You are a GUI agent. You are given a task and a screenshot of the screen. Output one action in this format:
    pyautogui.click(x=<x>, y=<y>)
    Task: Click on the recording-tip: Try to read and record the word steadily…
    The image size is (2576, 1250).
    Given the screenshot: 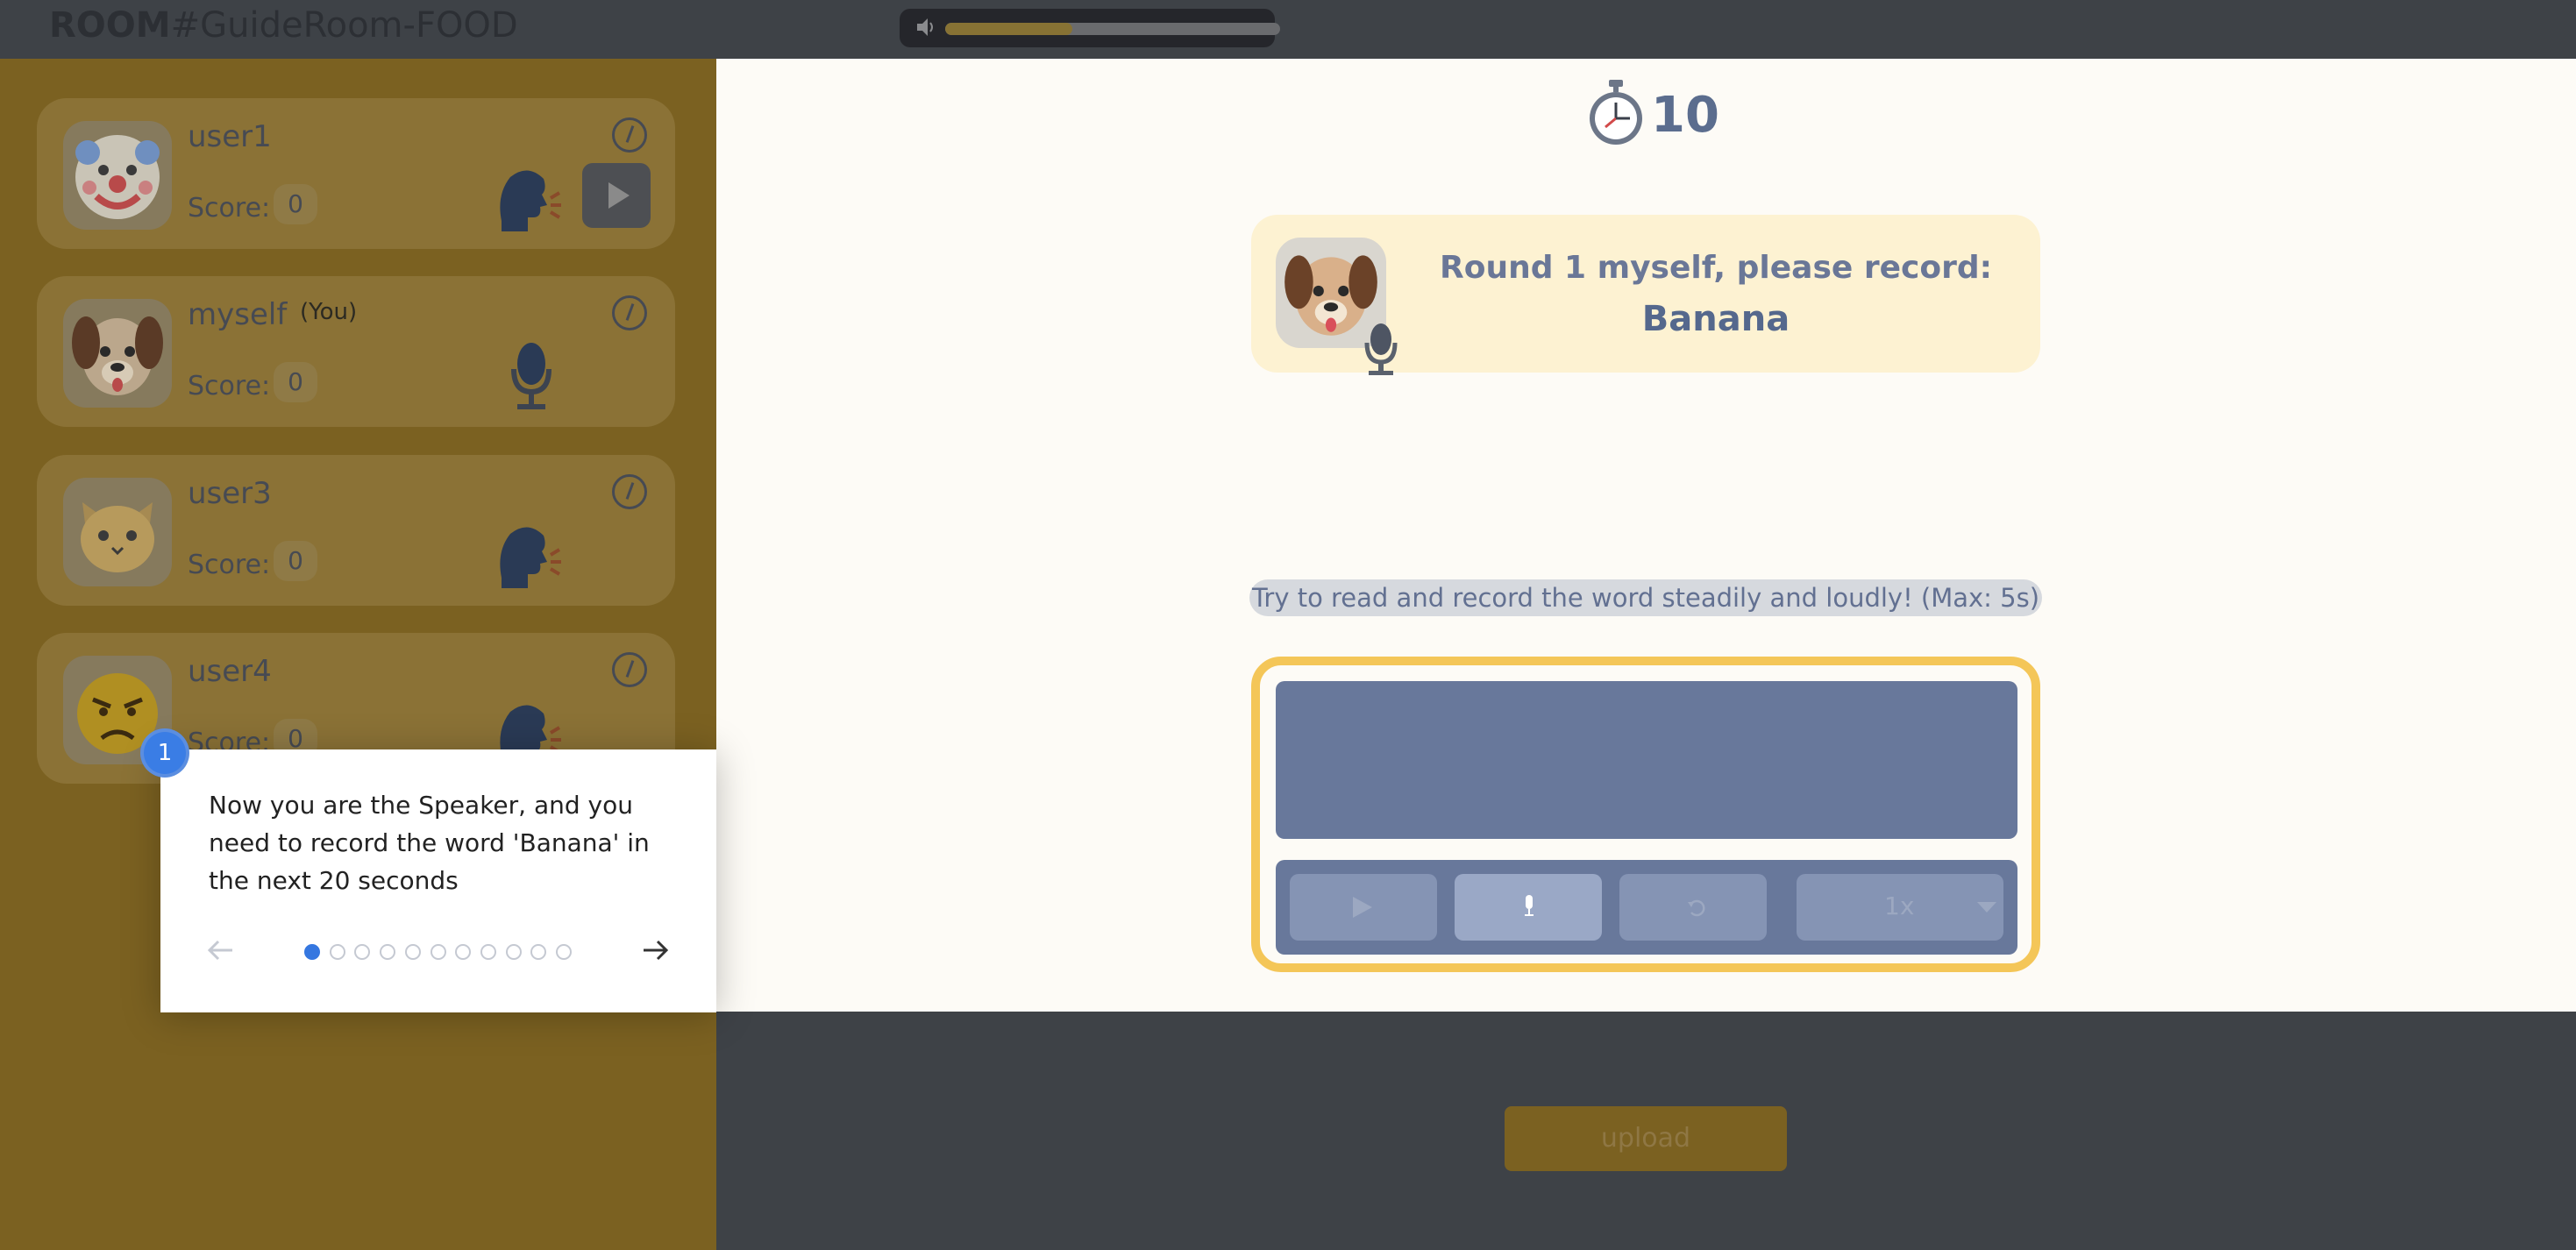 What is the action you would take?
    pyautogui.click(x=1645, y=597)
    